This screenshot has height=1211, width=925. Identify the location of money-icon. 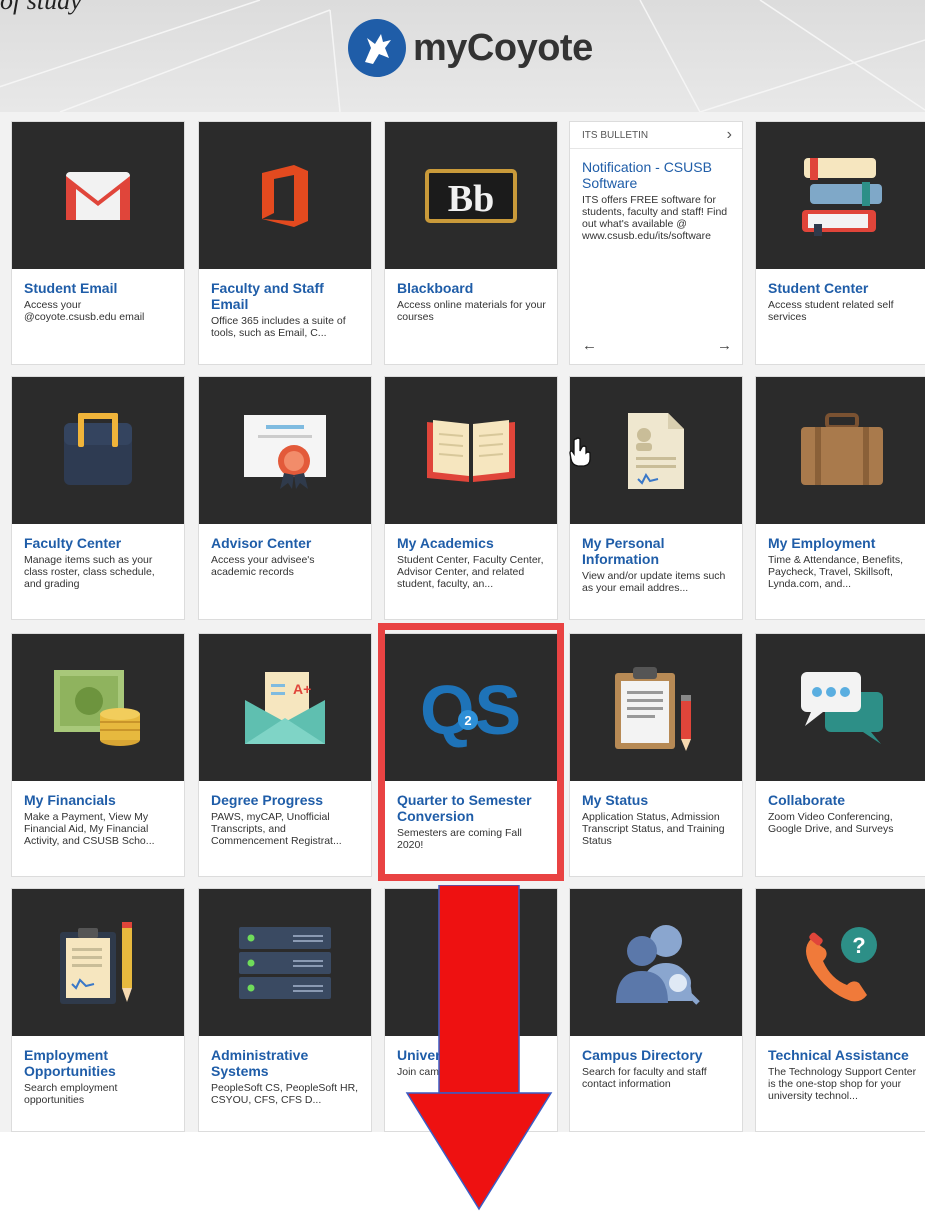
(97, 707).